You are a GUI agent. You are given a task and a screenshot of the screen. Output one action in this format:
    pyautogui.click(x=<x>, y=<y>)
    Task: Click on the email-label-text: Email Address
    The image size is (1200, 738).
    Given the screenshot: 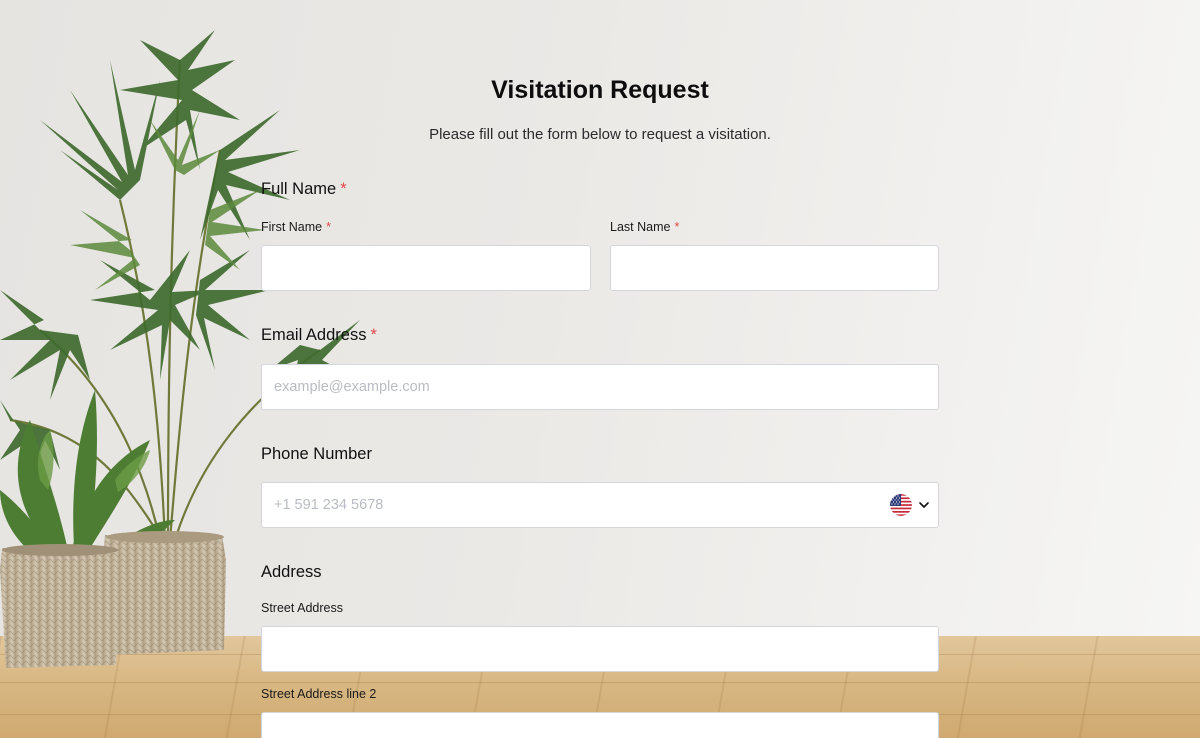 What is the action you would take?
    pyautogui.click(x=314, y=335)
    